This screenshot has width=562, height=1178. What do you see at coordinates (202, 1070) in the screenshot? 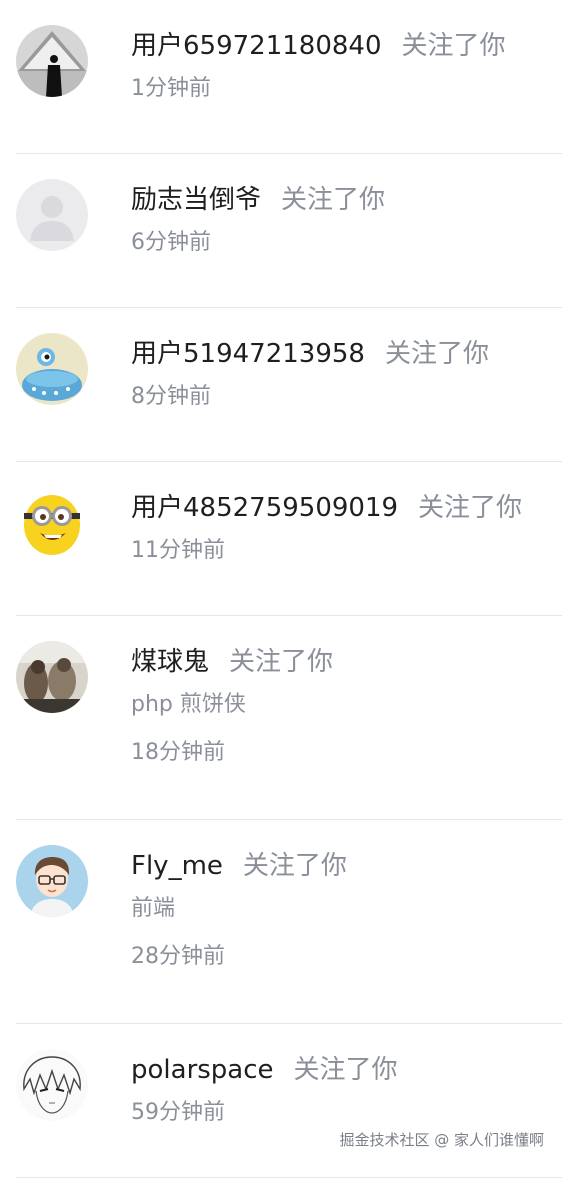
I see `username-link: polarspace` at bounding box center [202, 1070].